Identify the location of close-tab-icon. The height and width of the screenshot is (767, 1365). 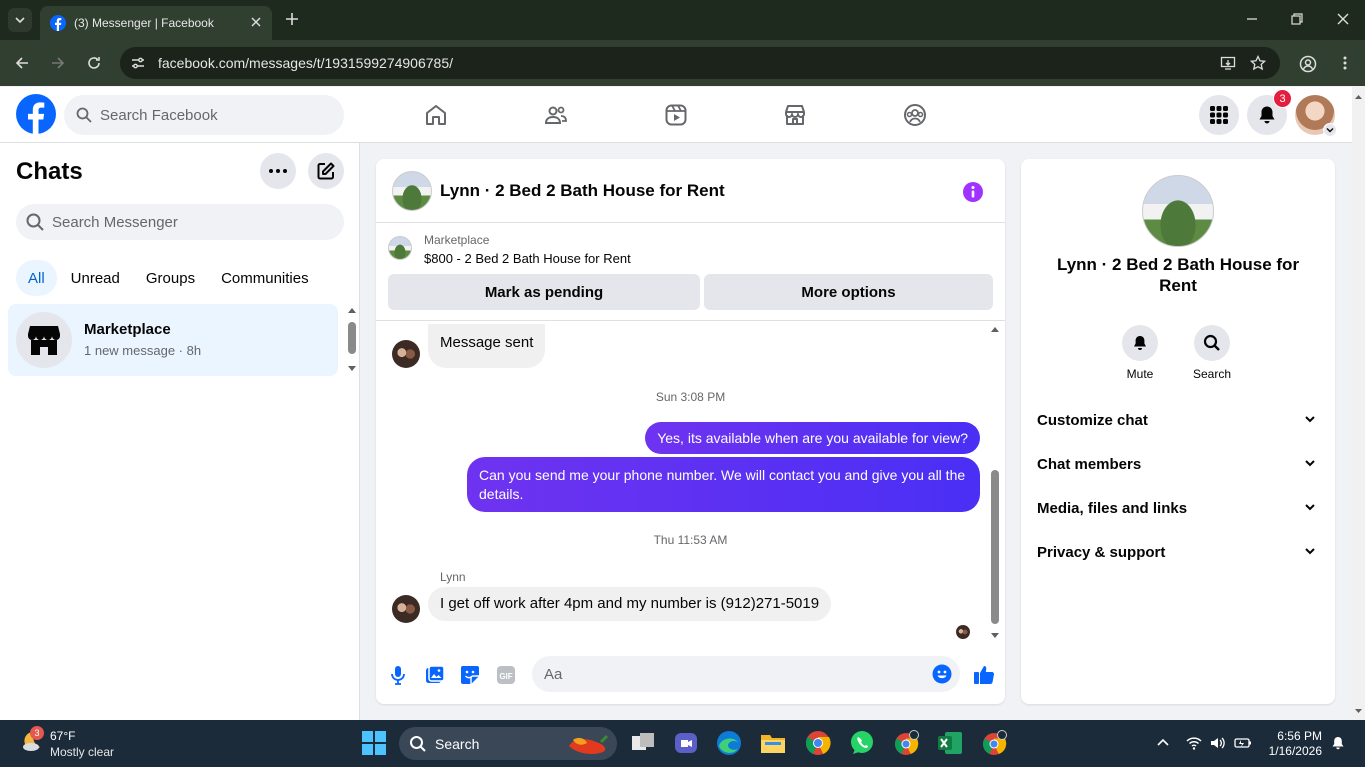
(256, 22).